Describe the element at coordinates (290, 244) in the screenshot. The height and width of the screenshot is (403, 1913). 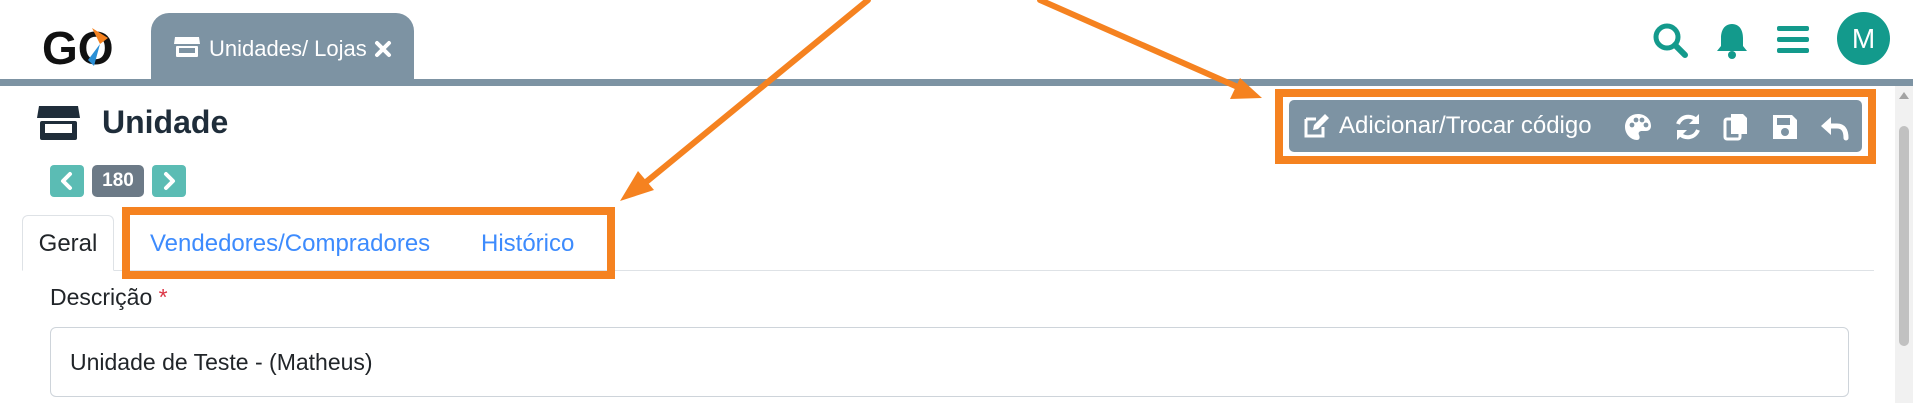
I see `tab-vendedores-compradores: Vendedores/Compradores` at that location.